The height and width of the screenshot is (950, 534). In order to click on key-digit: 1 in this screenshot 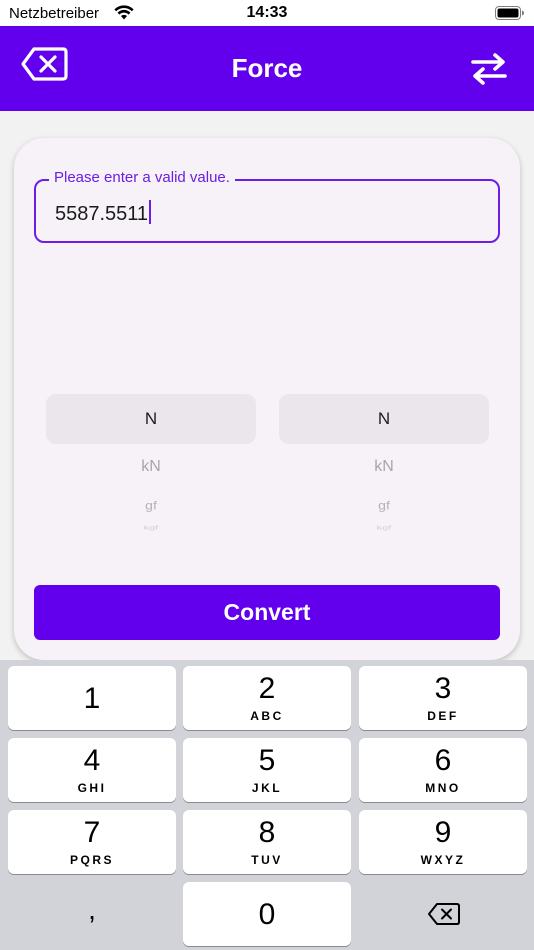, I will do `click(92, 698)`.